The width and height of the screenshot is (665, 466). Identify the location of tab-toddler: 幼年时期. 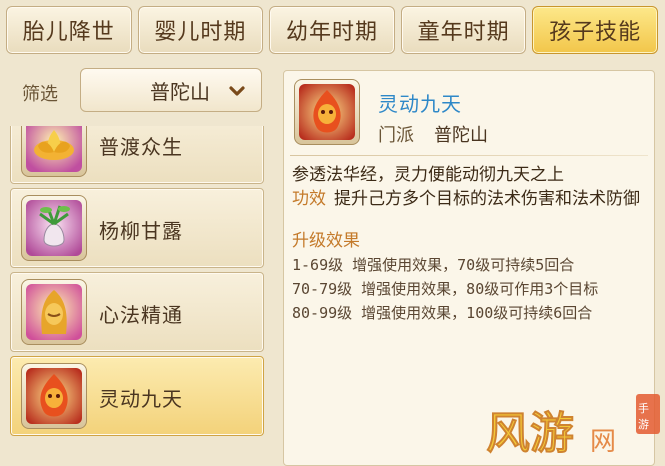
(332, 30).